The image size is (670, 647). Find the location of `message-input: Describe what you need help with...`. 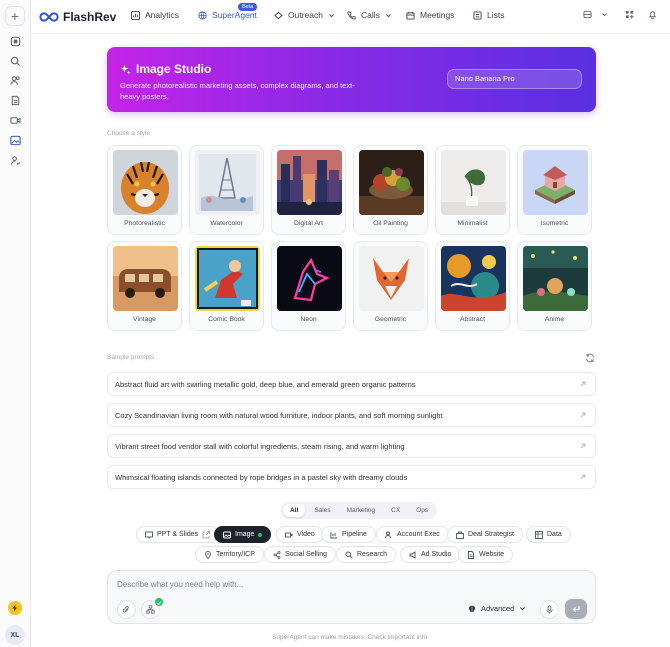

message-input: Describe what you need help with... is located at coordinates (180, 584).